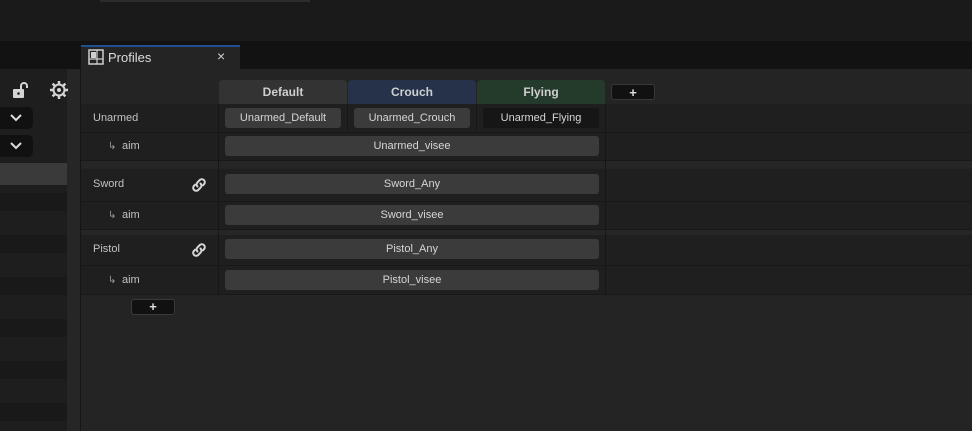 The width and height of the screenshot is (972, 431). Describe the element at coordinates (153, 307) in the screenshot. I see `add-row-button: +` at that location.